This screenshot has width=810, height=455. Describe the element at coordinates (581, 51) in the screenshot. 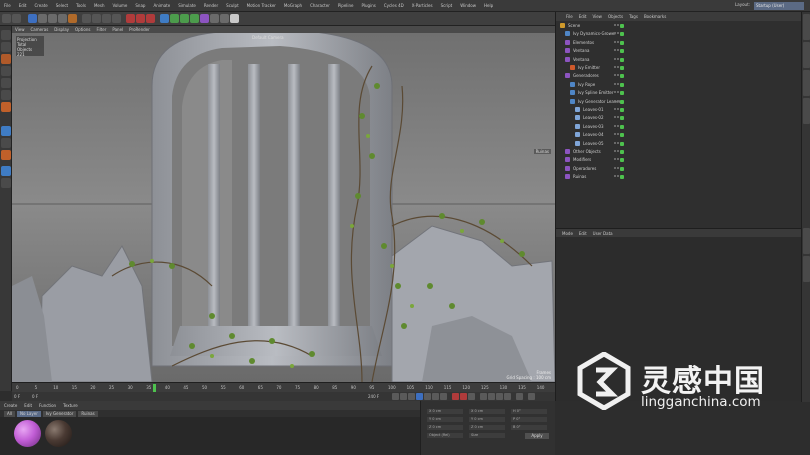

I see `object-name: Ventana` at that location.